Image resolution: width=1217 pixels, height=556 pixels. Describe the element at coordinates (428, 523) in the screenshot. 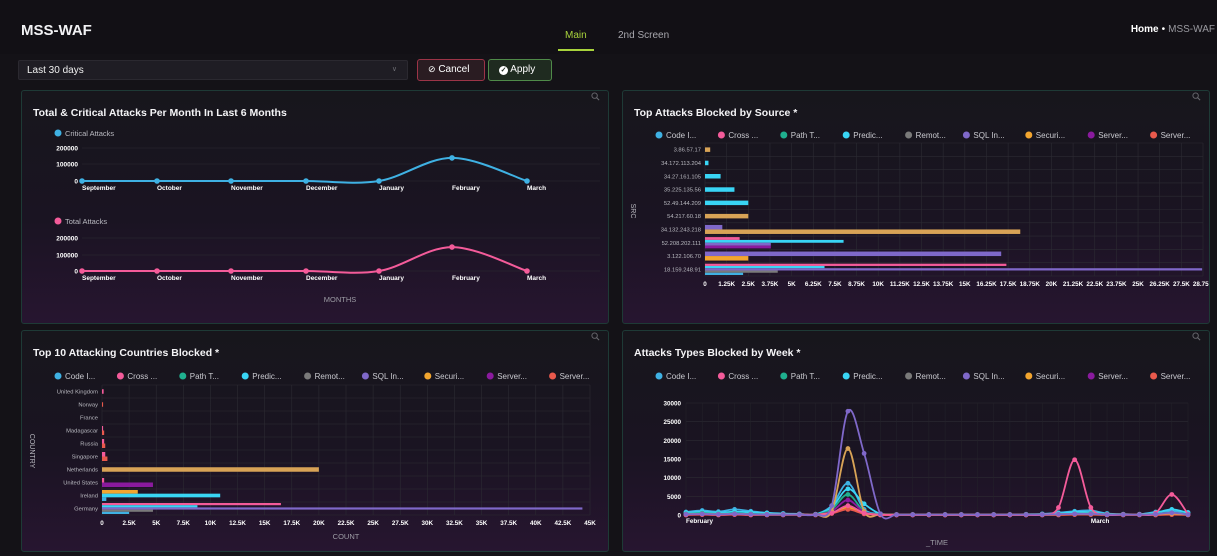

I see `x-tick-label: 30K` at that location.